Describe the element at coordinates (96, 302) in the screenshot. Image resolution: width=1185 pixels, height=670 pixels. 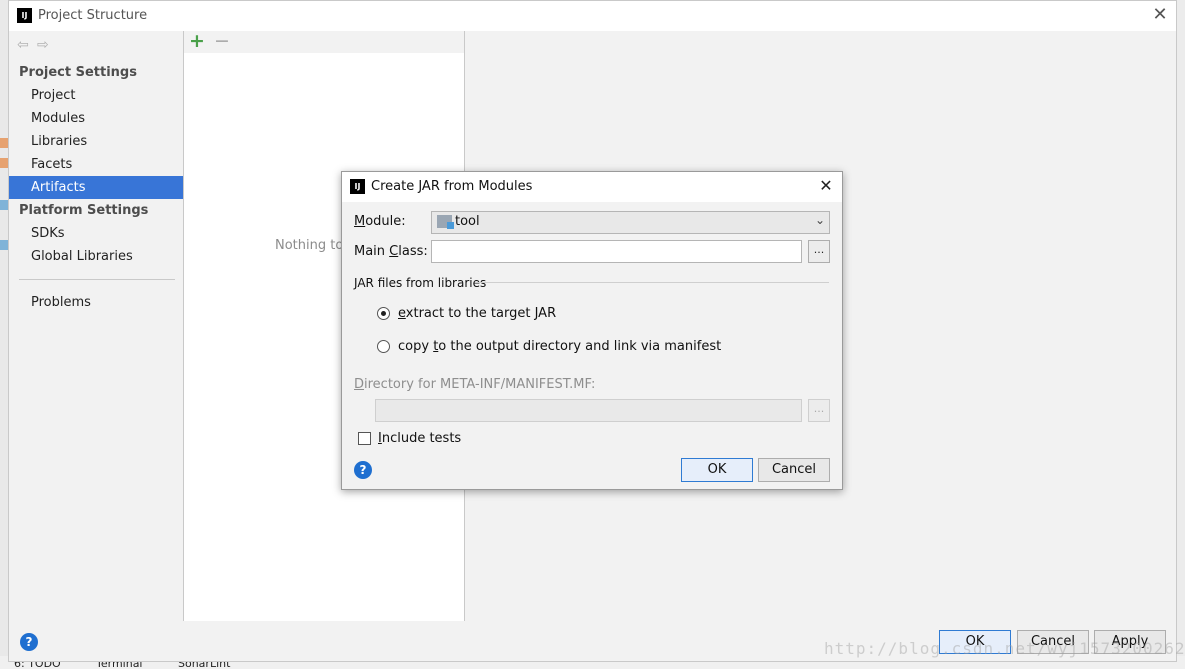
I see `sidebar-item-problems: Problems` at that location.